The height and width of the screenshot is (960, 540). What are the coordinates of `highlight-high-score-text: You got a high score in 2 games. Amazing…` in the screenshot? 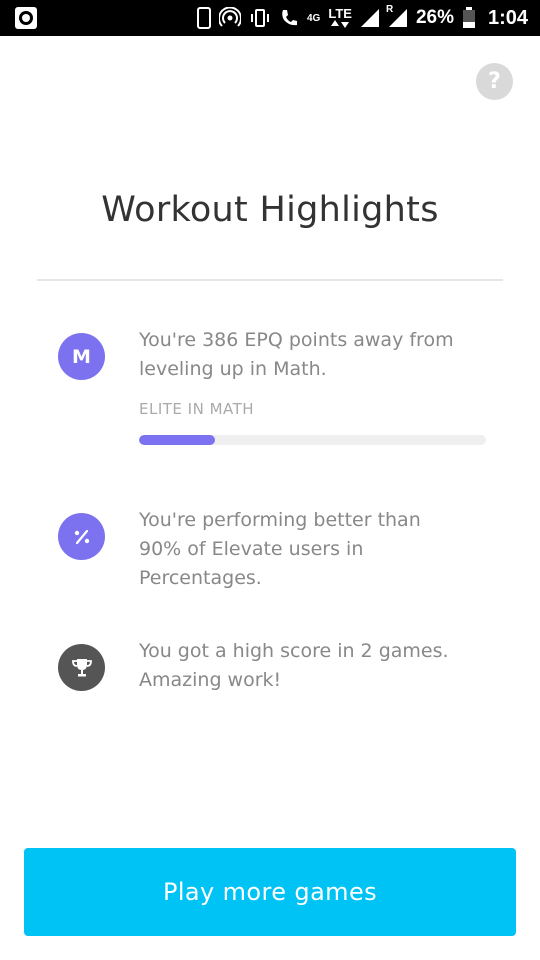 It's located at (294, 665).